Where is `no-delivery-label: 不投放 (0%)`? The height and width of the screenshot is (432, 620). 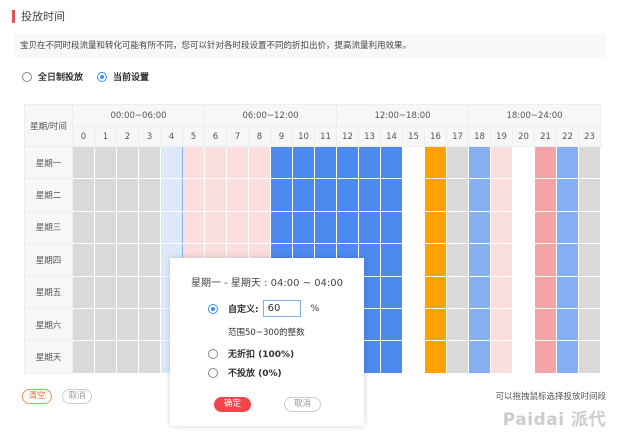
no-delivery-label: 不投放 (0%) is located at coordinates (255, 372).